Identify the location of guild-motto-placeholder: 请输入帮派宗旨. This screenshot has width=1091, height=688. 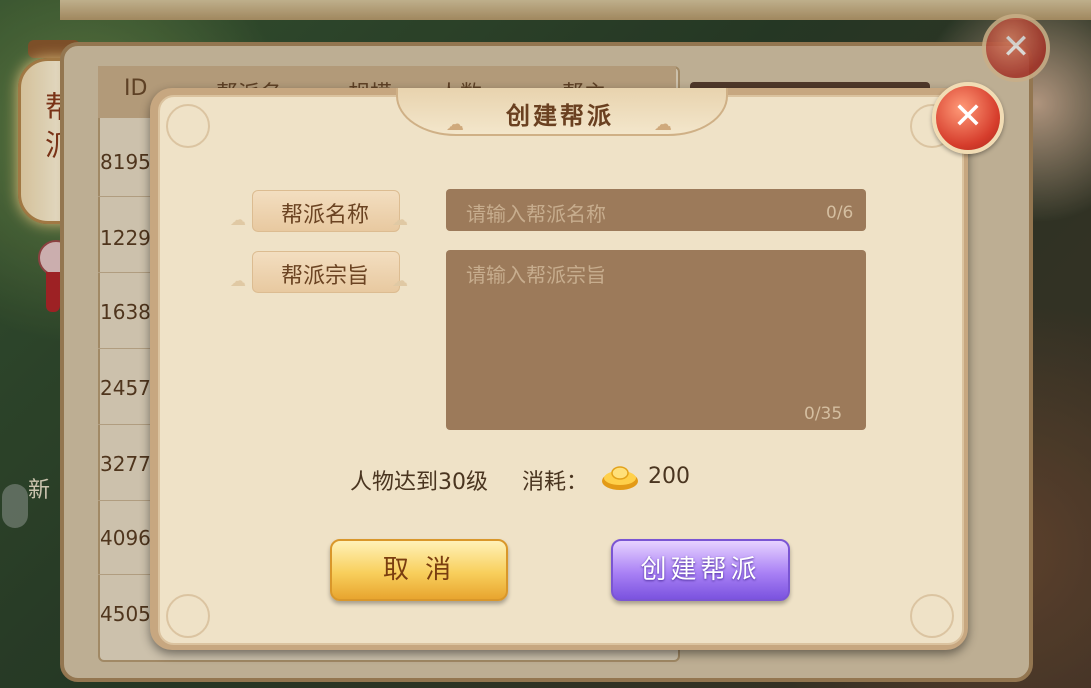
(536, 275).